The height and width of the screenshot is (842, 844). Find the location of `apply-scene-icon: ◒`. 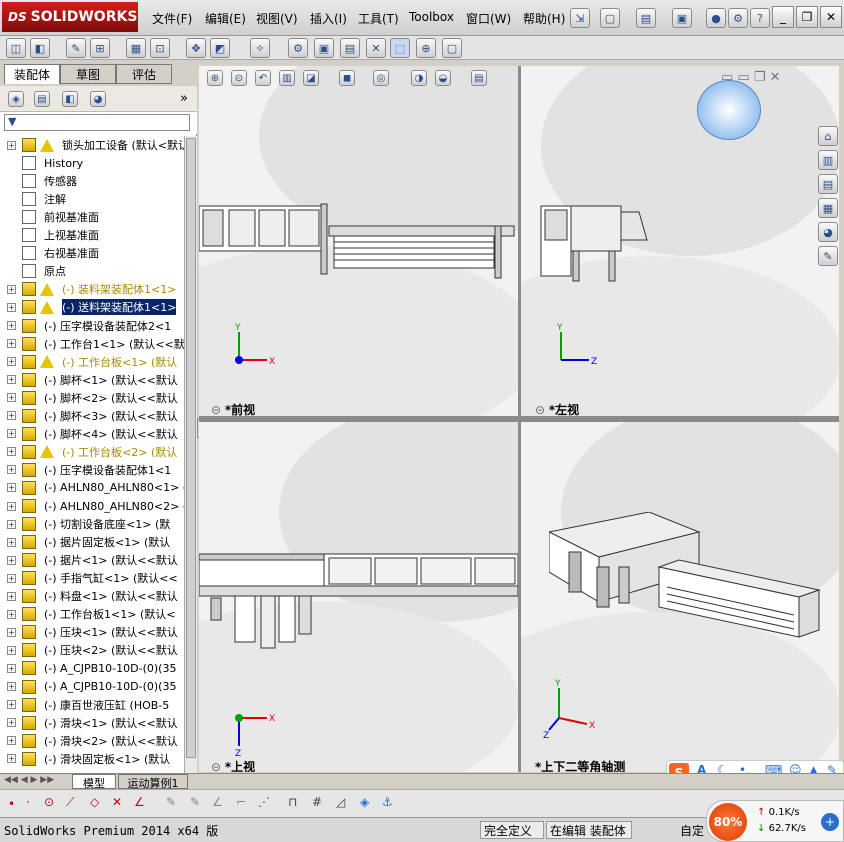

apply-scene-icon: ◒ is located at coordinates (443, 78).